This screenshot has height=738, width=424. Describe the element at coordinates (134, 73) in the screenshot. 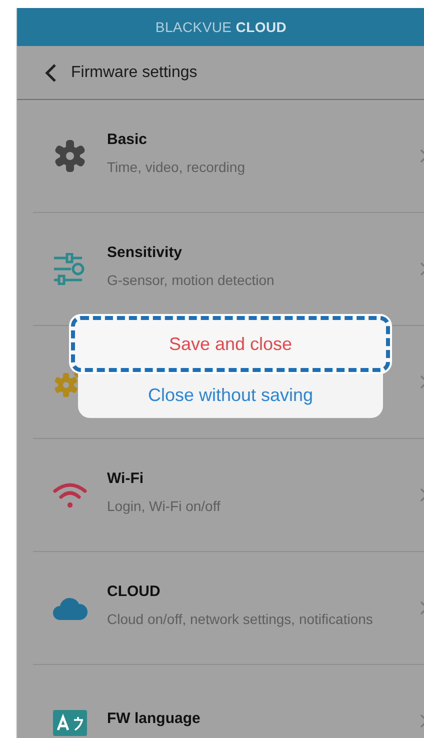

I see `page-title: Firmware settings` at that location.